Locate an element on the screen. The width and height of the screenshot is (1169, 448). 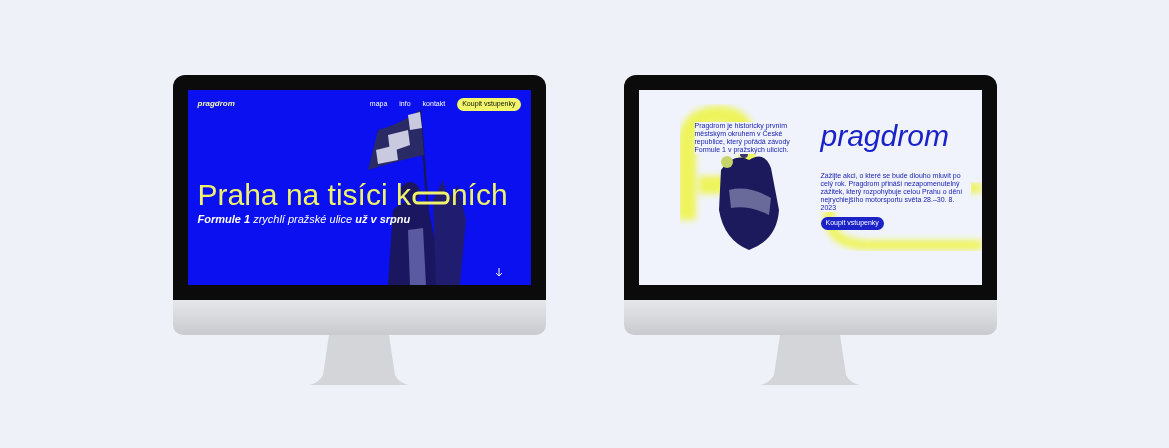
arrow-down-icon is located at coordinates (498, 272).